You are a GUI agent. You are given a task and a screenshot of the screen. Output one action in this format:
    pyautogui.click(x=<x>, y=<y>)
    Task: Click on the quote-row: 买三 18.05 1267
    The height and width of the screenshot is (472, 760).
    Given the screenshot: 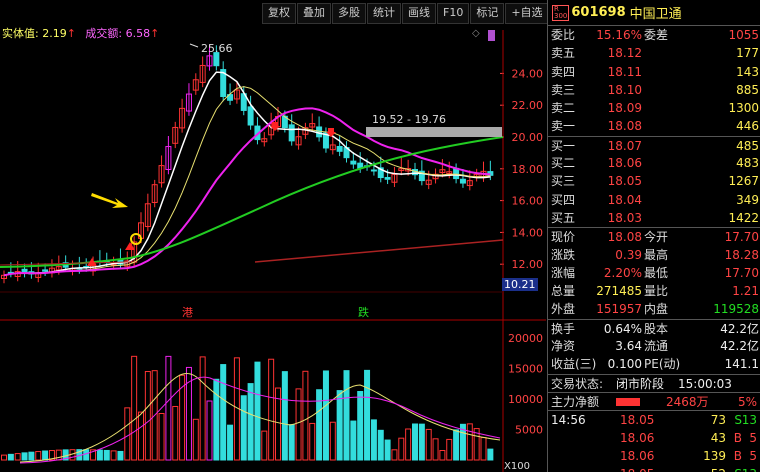 What is the action you would take?
    pyautogui.click(x=654, y=181)
    